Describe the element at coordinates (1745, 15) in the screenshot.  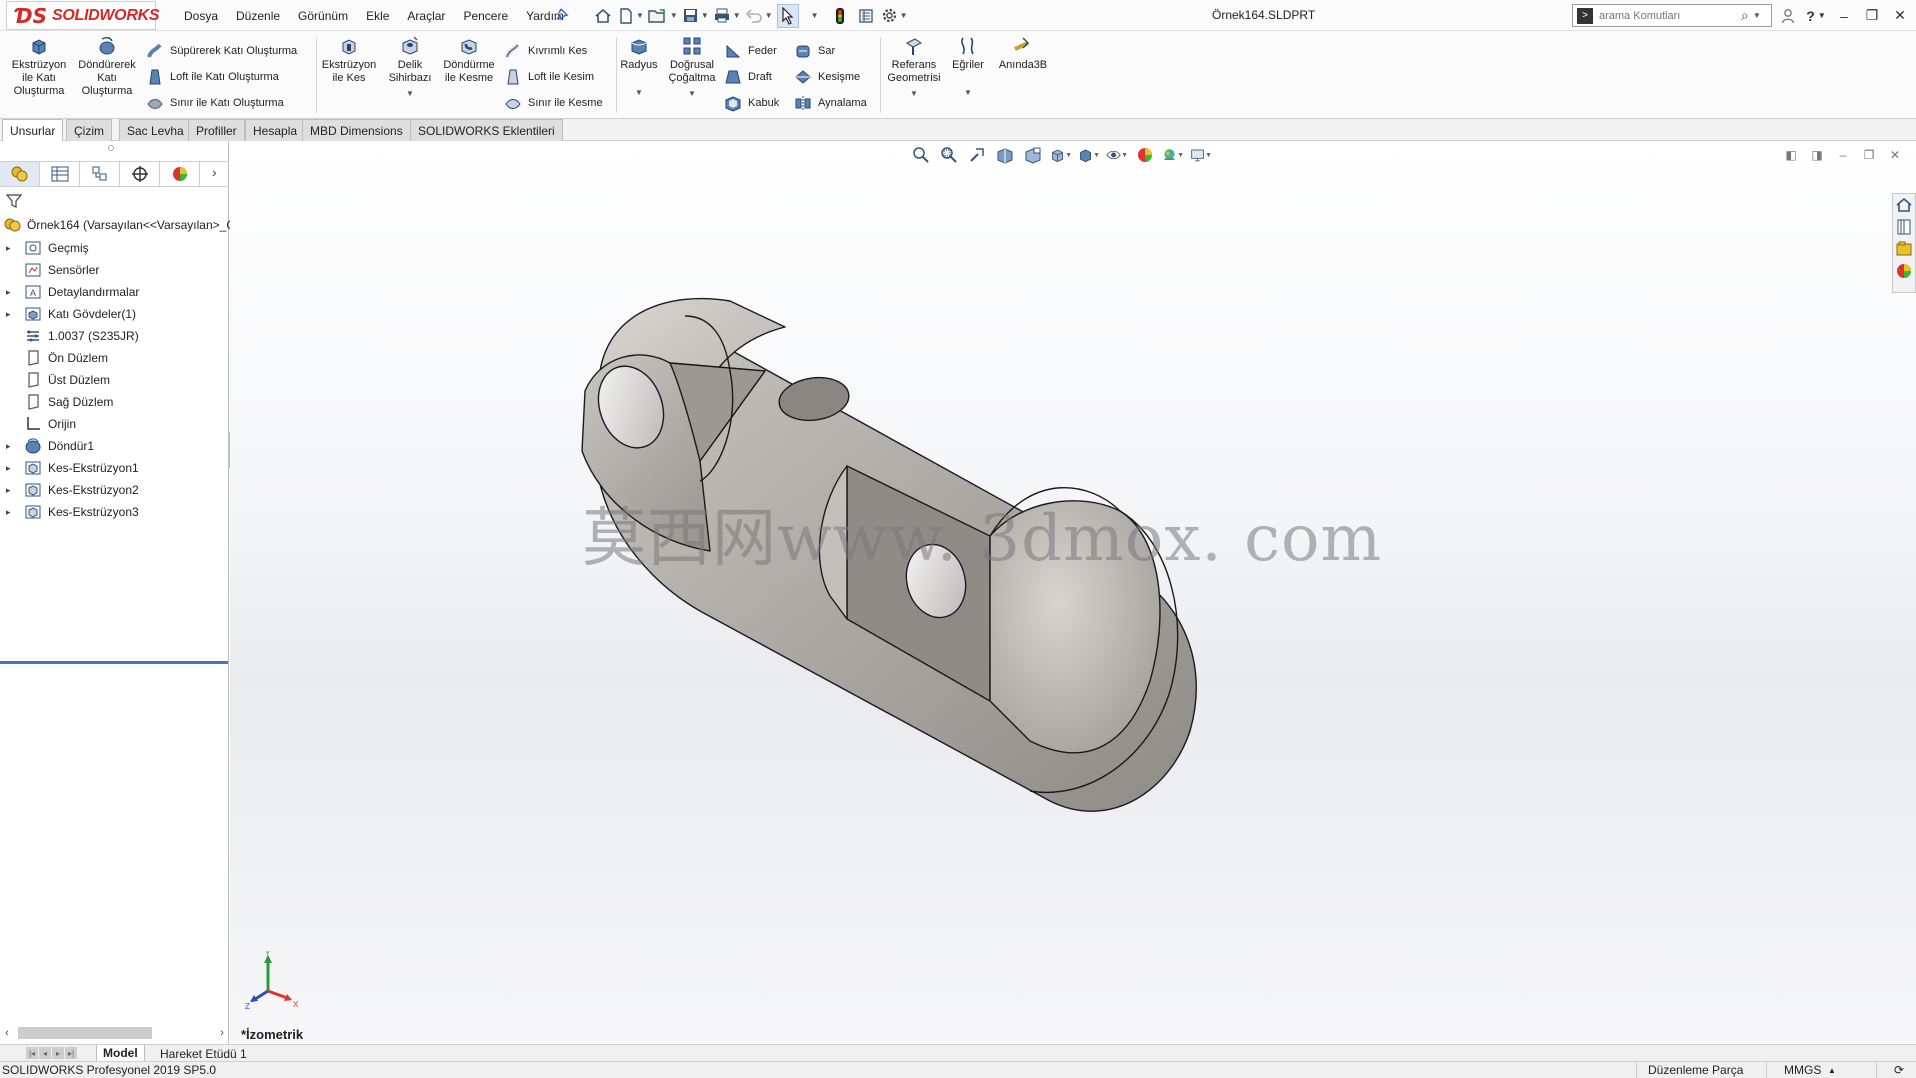
I see `search-icon: ⌕` at that location.